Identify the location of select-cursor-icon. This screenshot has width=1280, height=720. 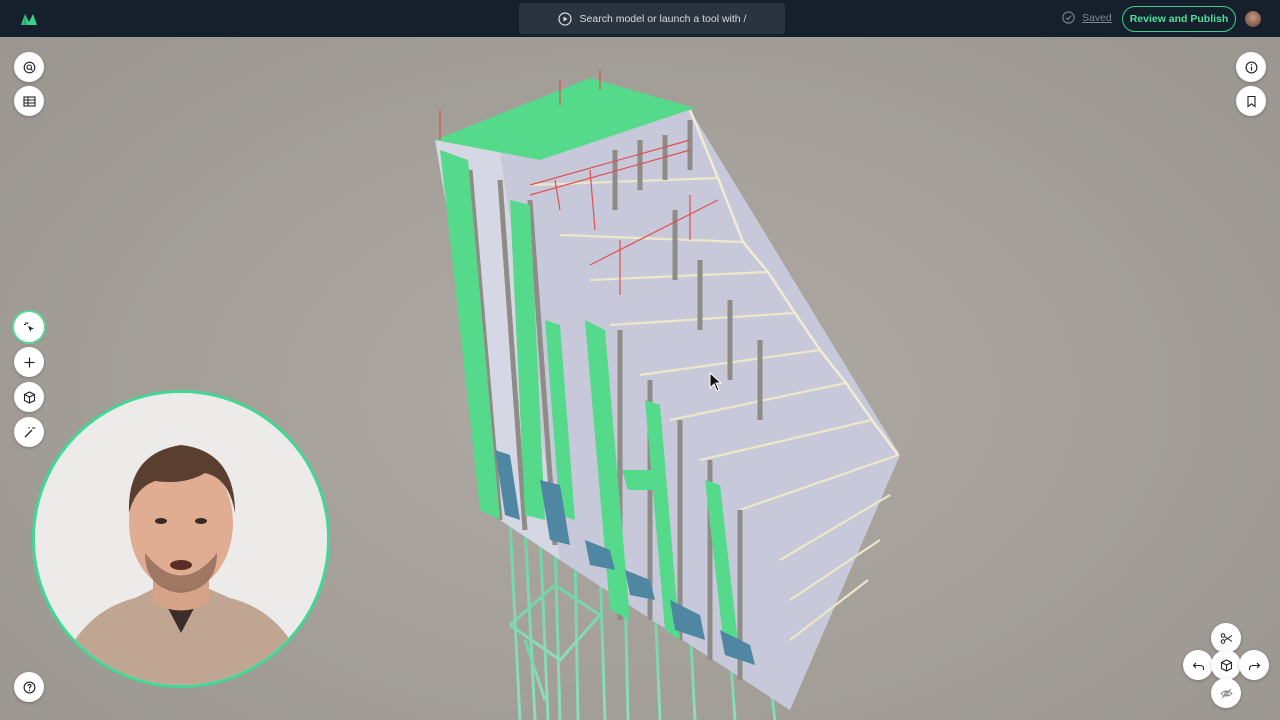
(28, 326).